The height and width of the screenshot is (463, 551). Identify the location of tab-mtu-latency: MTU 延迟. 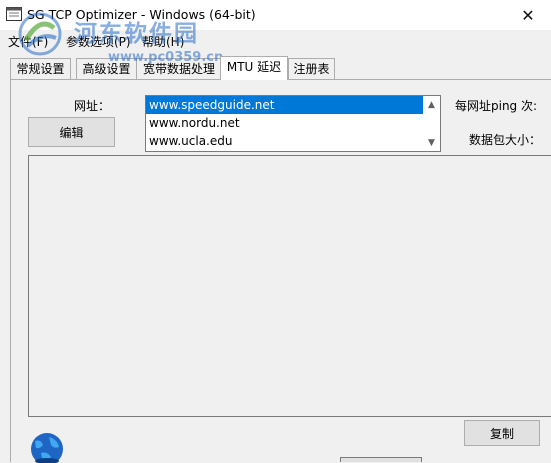
(254, 68).